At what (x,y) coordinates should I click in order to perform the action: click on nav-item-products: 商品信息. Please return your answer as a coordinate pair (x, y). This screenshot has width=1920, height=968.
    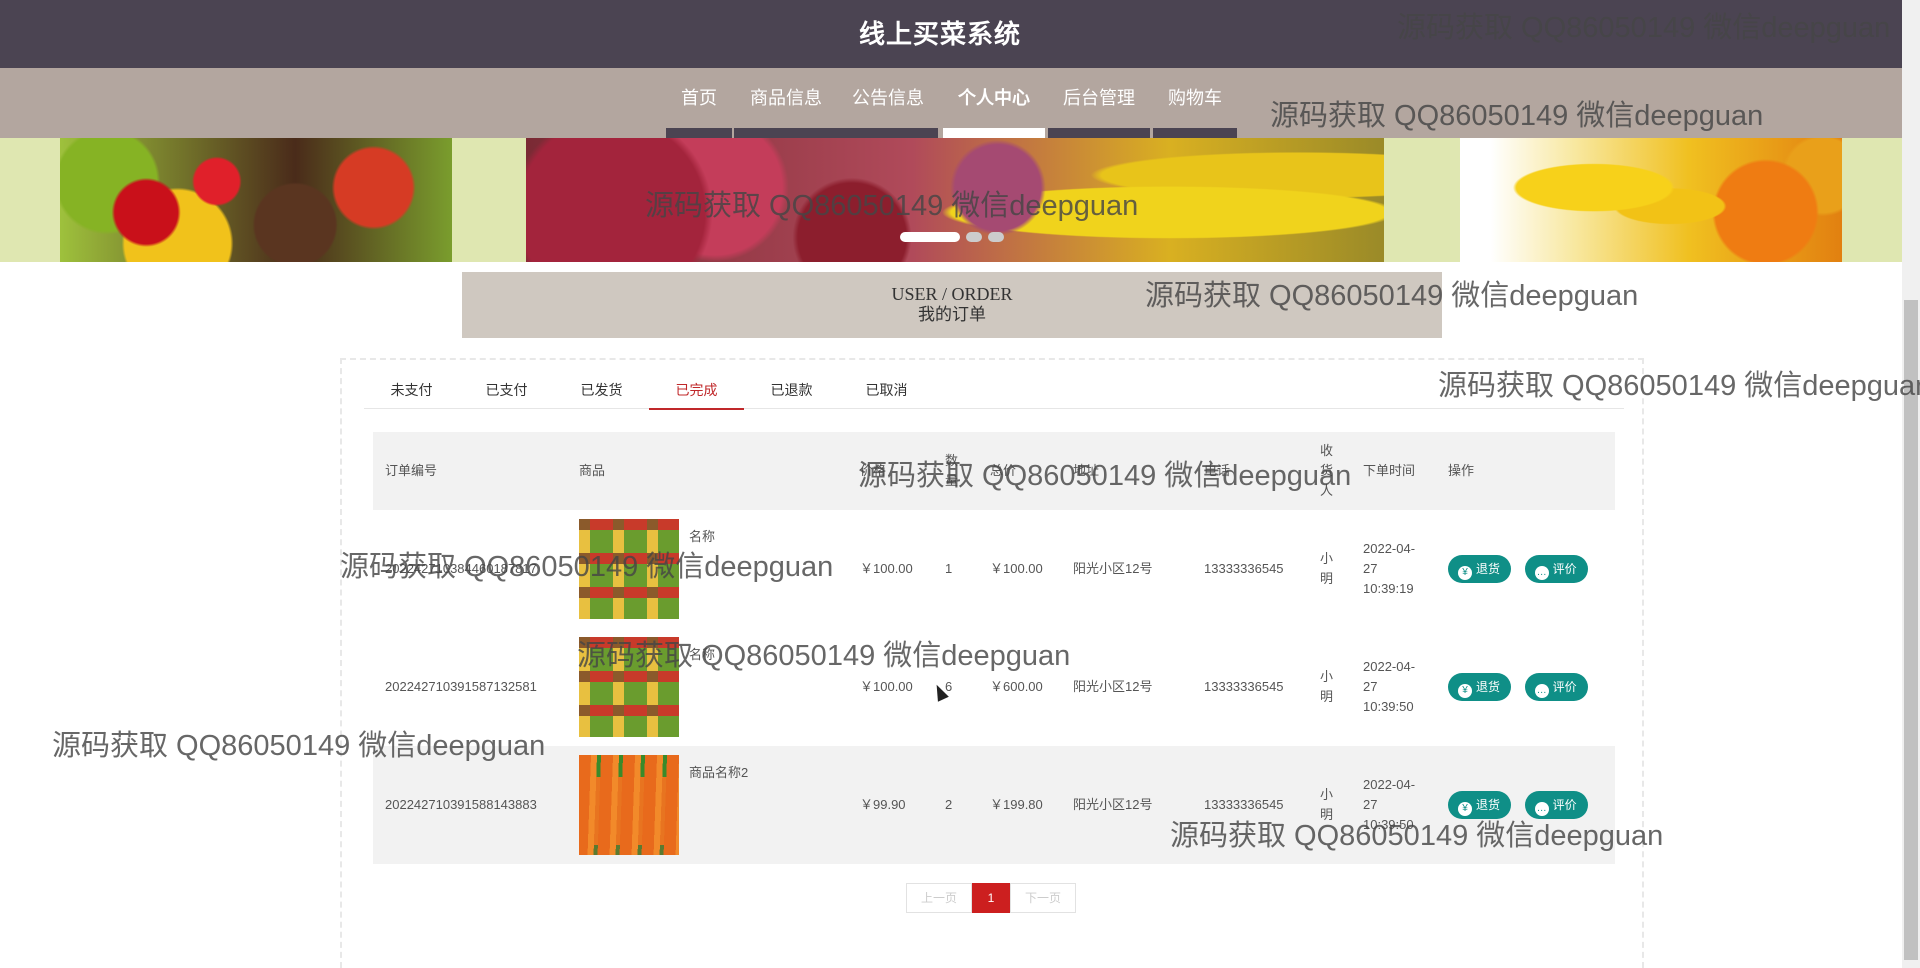
    Looking at the image, I should click on (786, 98).